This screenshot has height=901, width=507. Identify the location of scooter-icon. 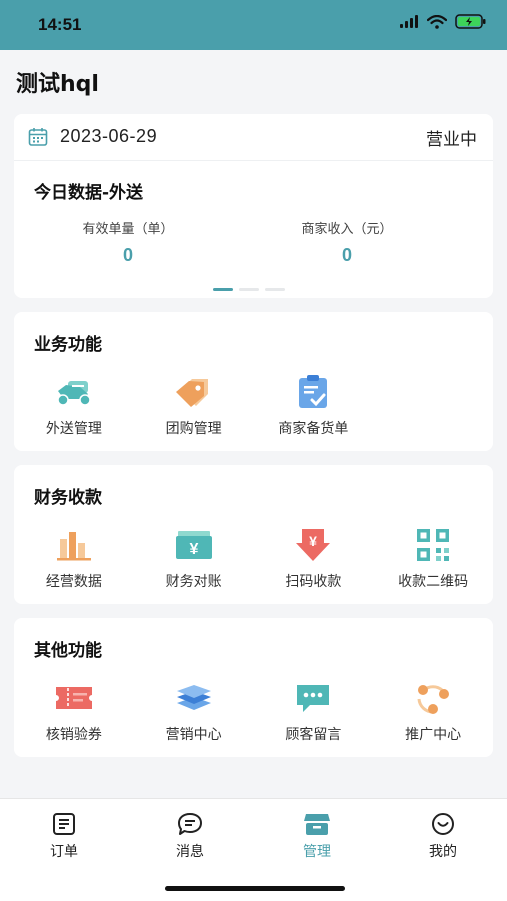
(74, 393).